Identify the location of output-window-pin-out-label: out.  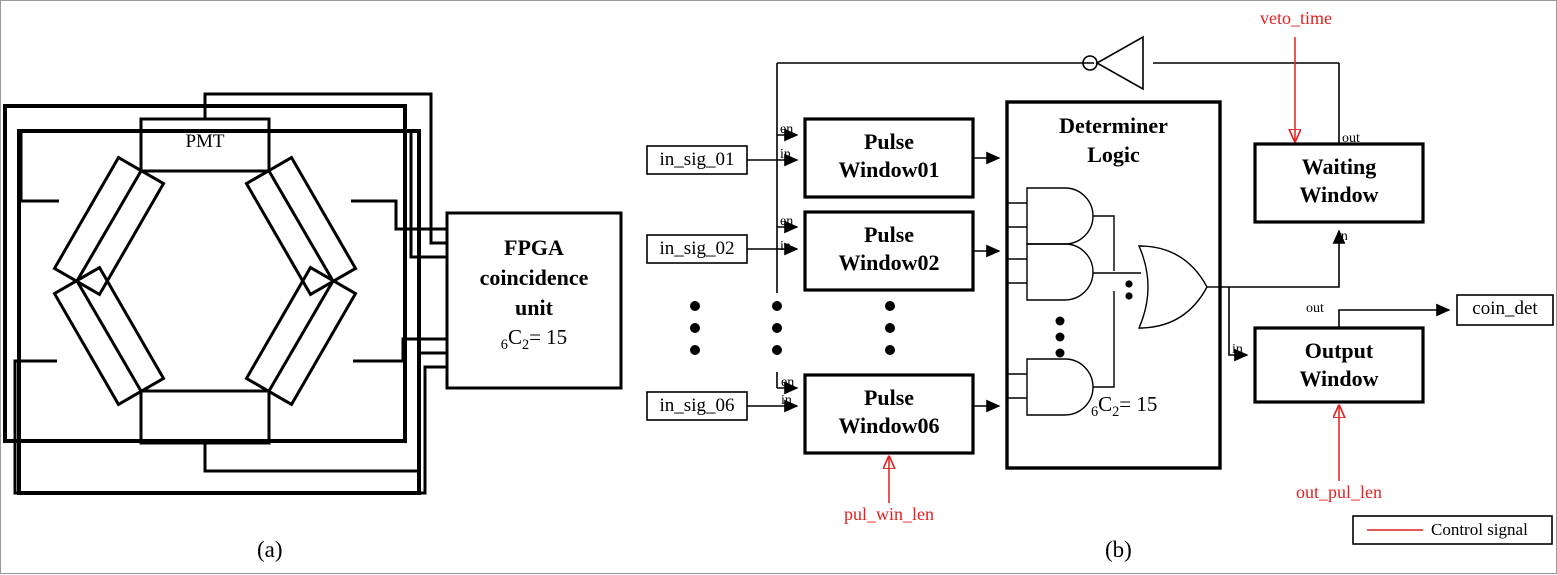
(1315, 308).